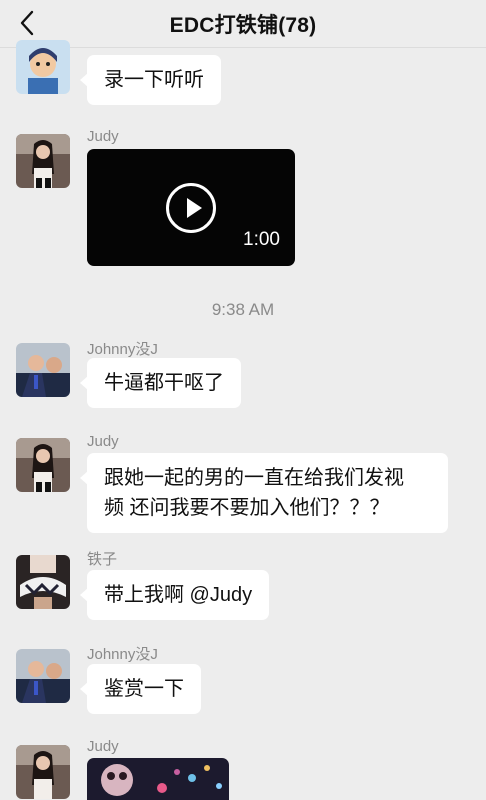 Image resolution: width=486 pixels, height=800 pixels. I want to click on chevron-left-icon, so click(27, 23).